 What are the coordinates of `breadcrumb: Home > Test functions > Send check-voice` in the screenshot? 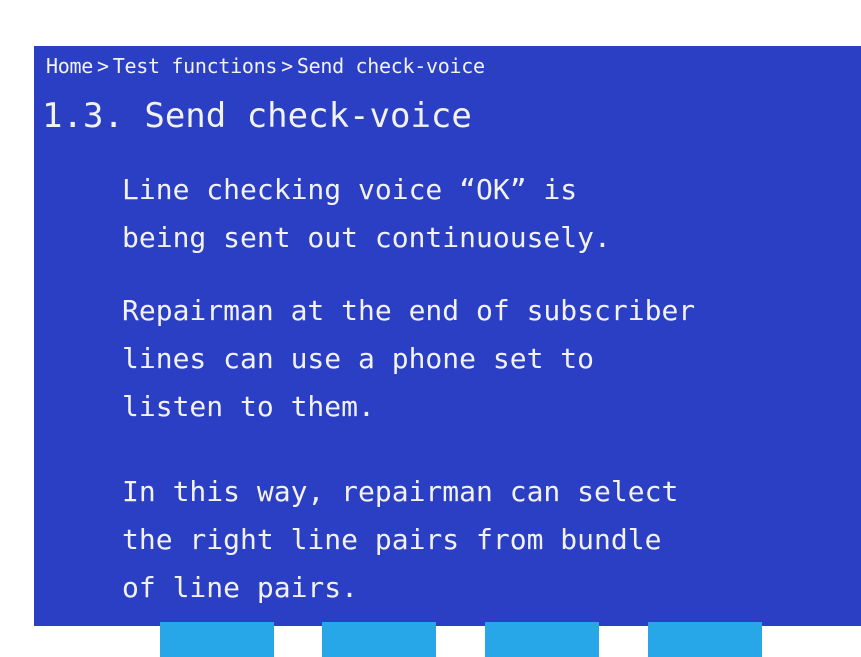 It's located at (265, 66).